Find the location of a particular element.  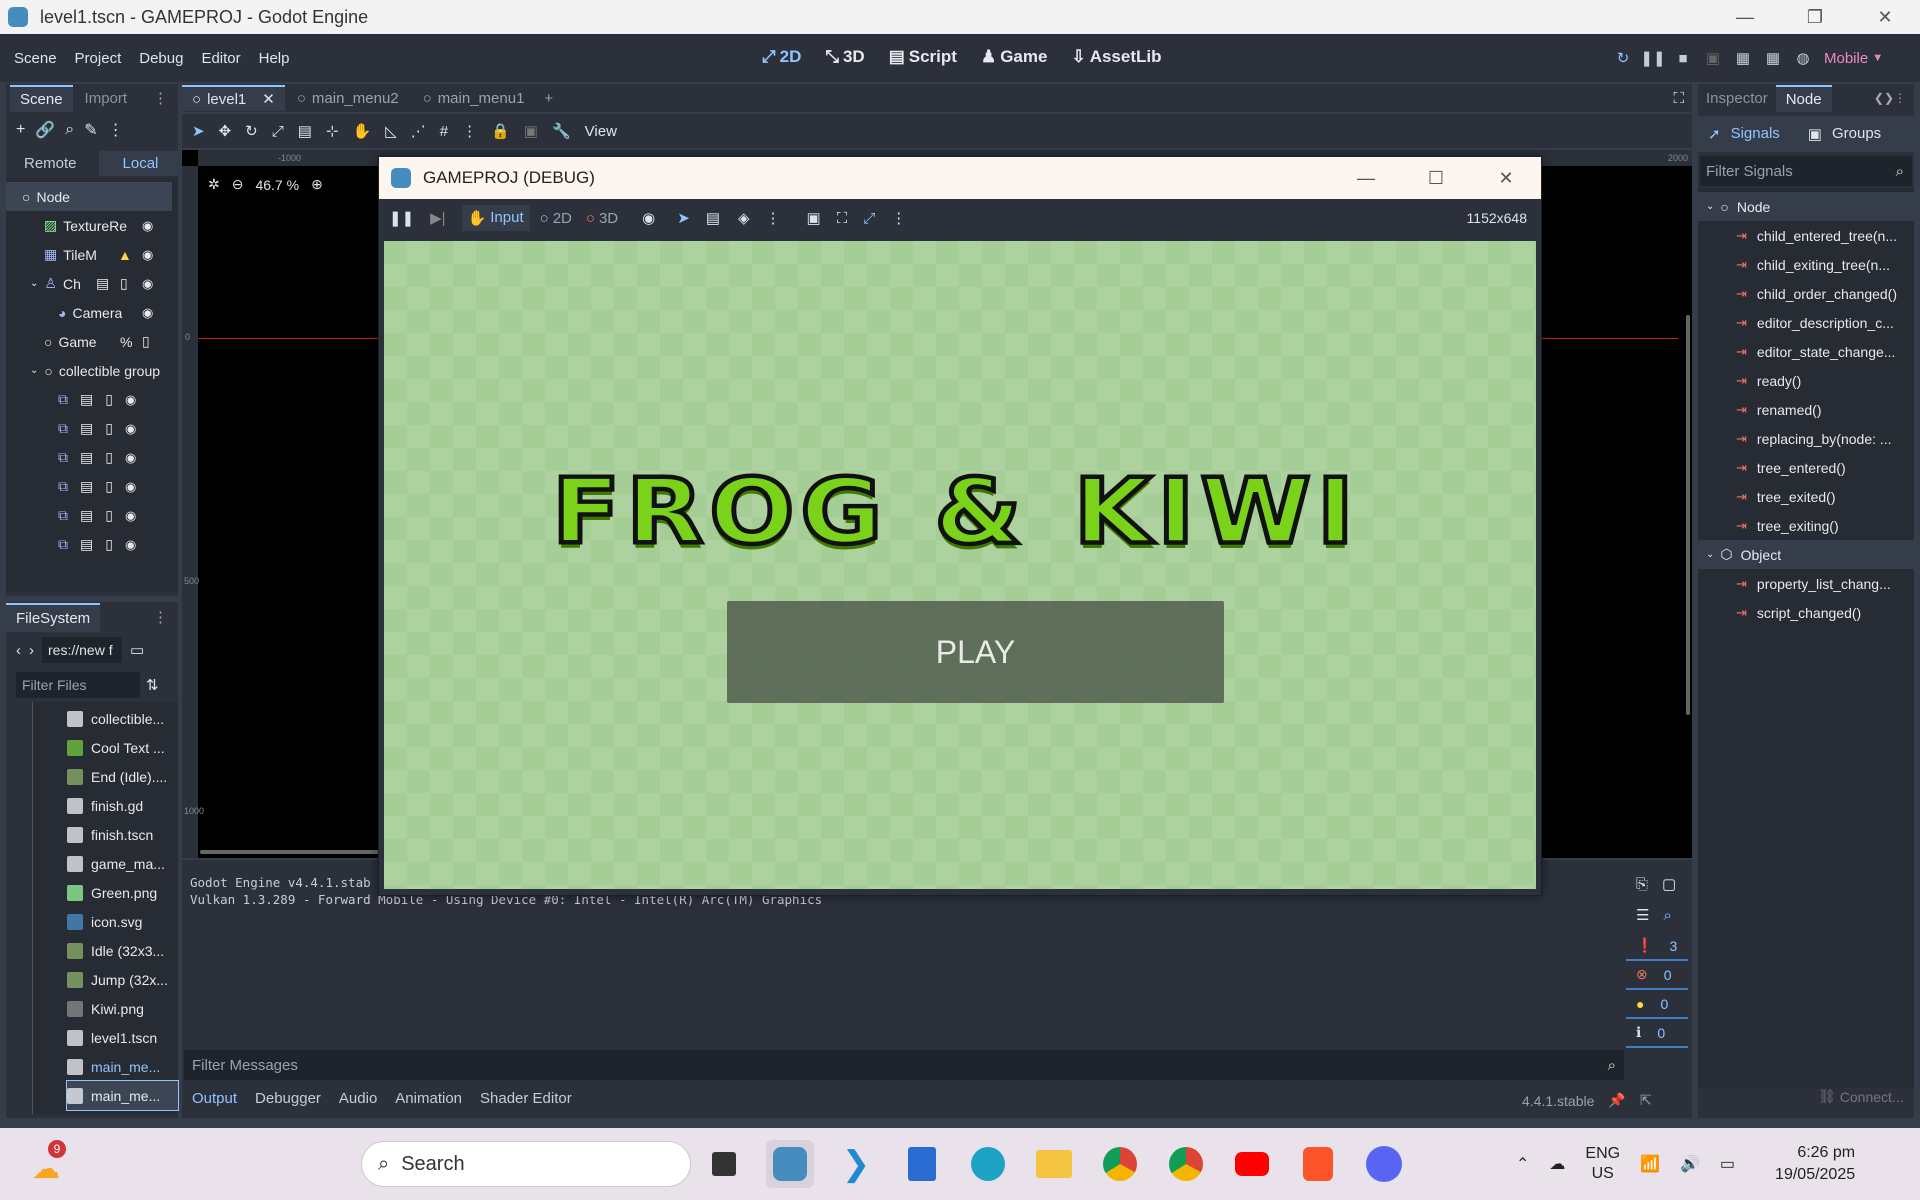

play-button: PLAY is located at coordinates (975, 652).